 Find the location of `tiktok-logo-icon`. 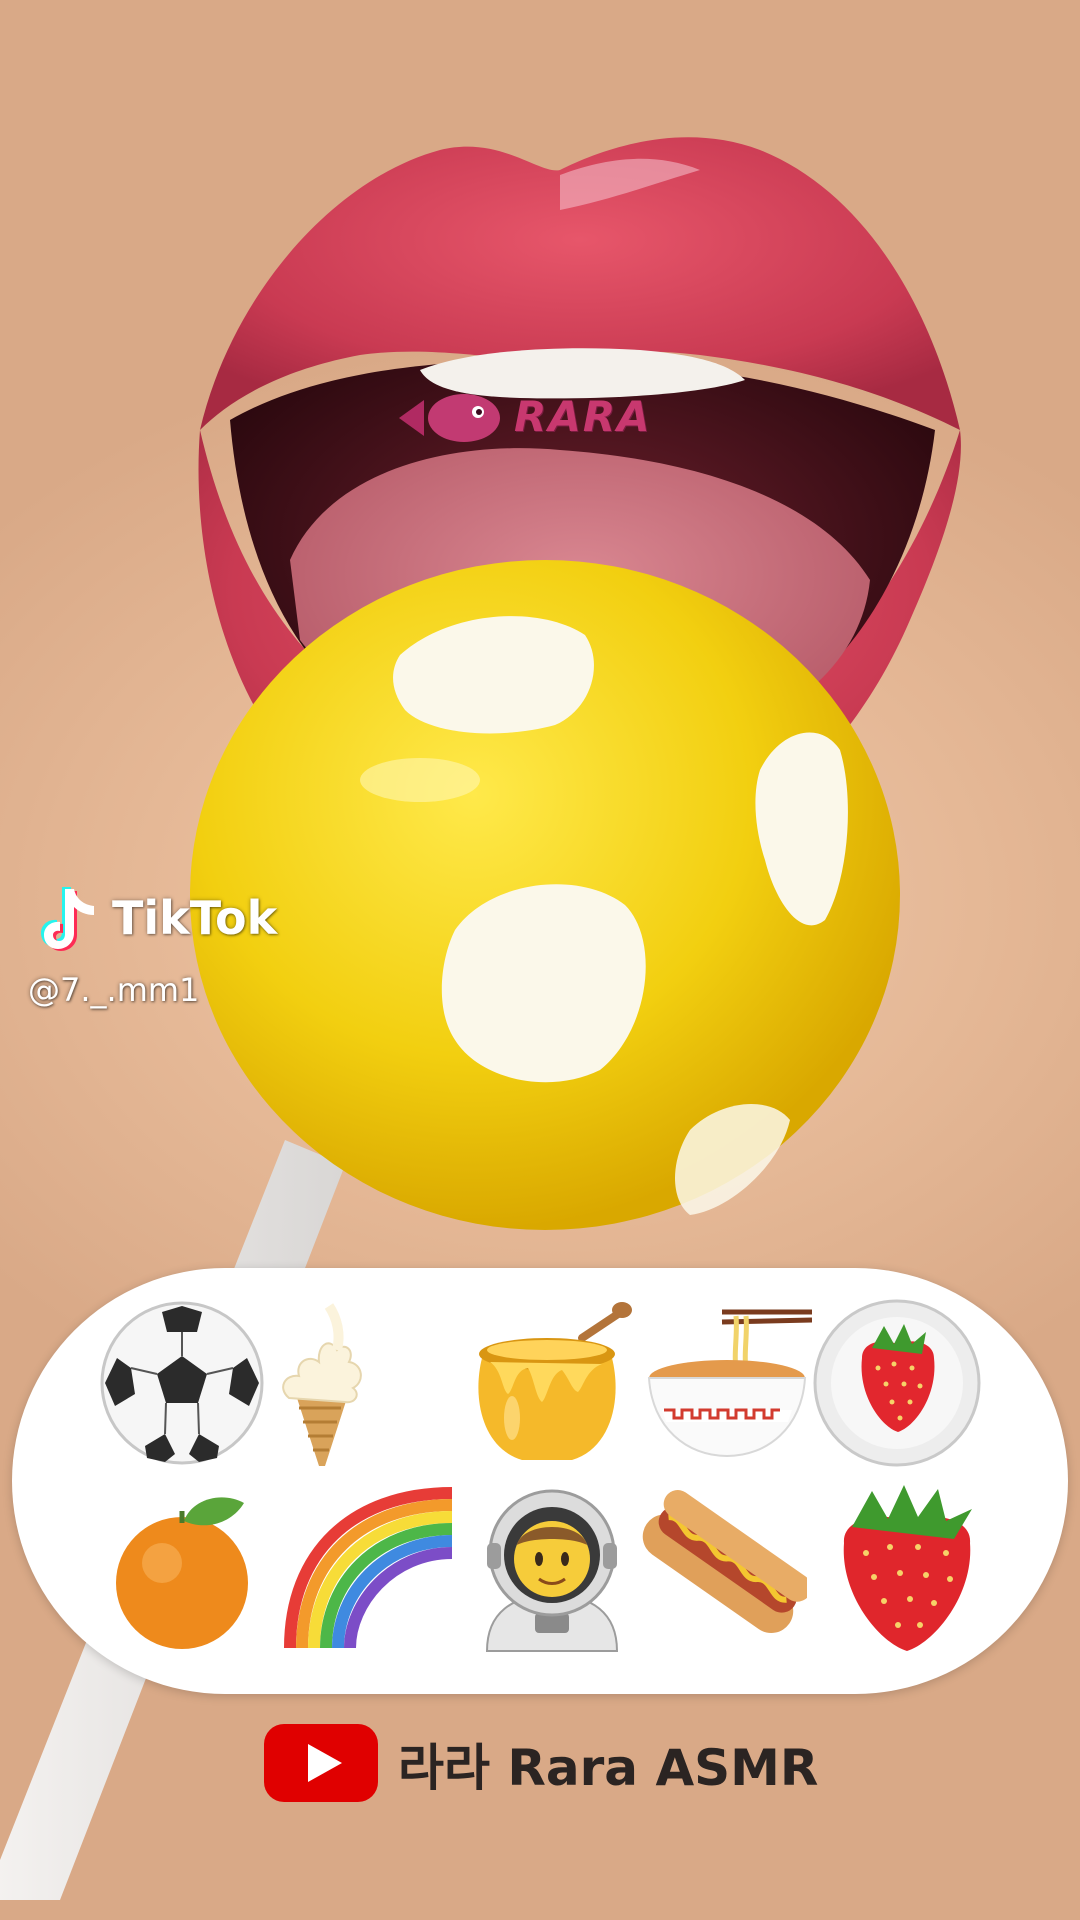

tiktok-logo-icon is located at coordinates (67, 919).